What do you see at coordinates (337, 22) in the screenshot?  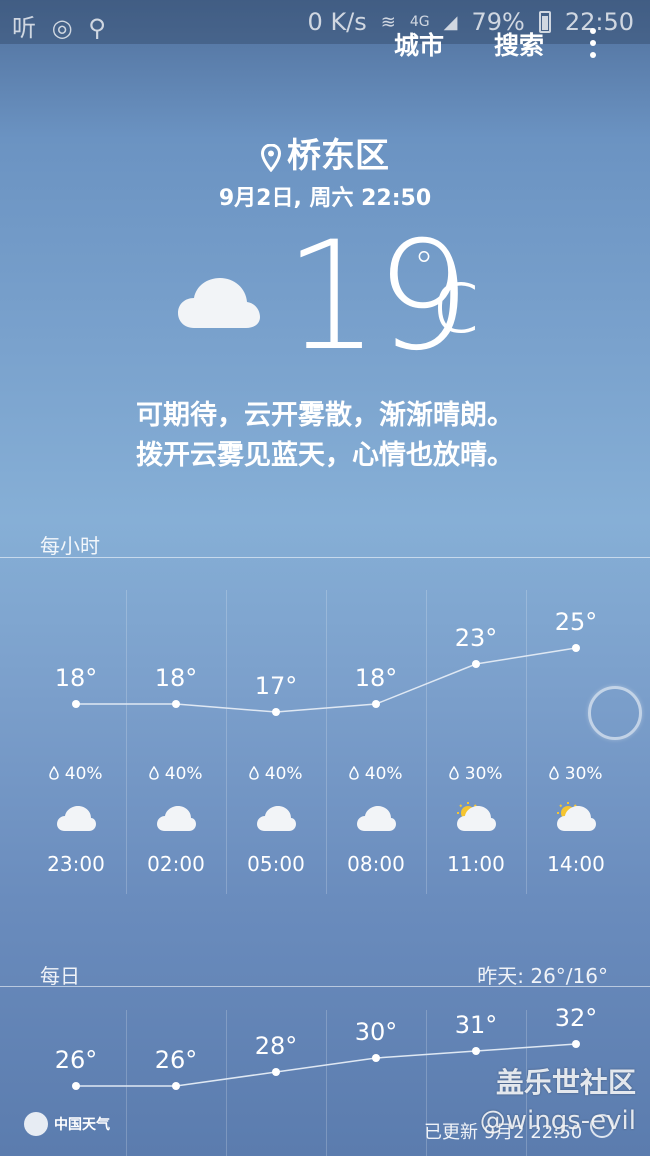 I see `network-speed: 0 K/s` at bounding box center [337, 22].